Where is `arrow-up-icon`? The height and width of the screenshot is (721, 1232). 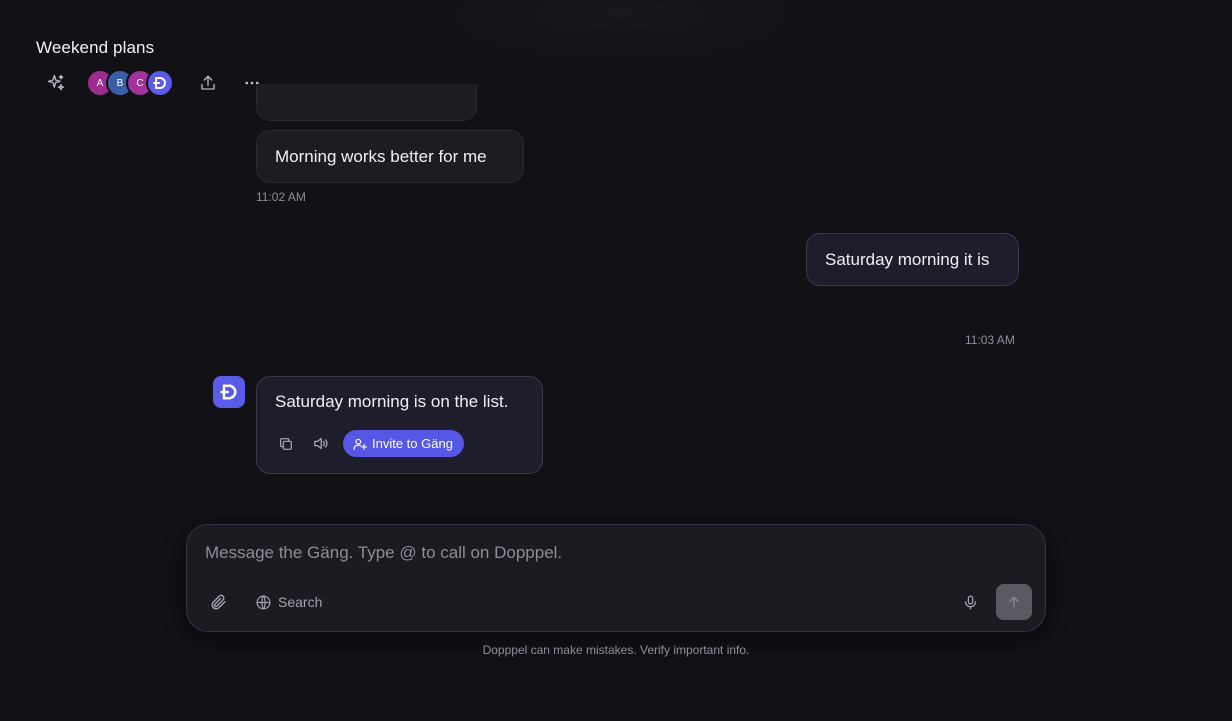 arrow-up-icon is located at coordinates (1014, 602).